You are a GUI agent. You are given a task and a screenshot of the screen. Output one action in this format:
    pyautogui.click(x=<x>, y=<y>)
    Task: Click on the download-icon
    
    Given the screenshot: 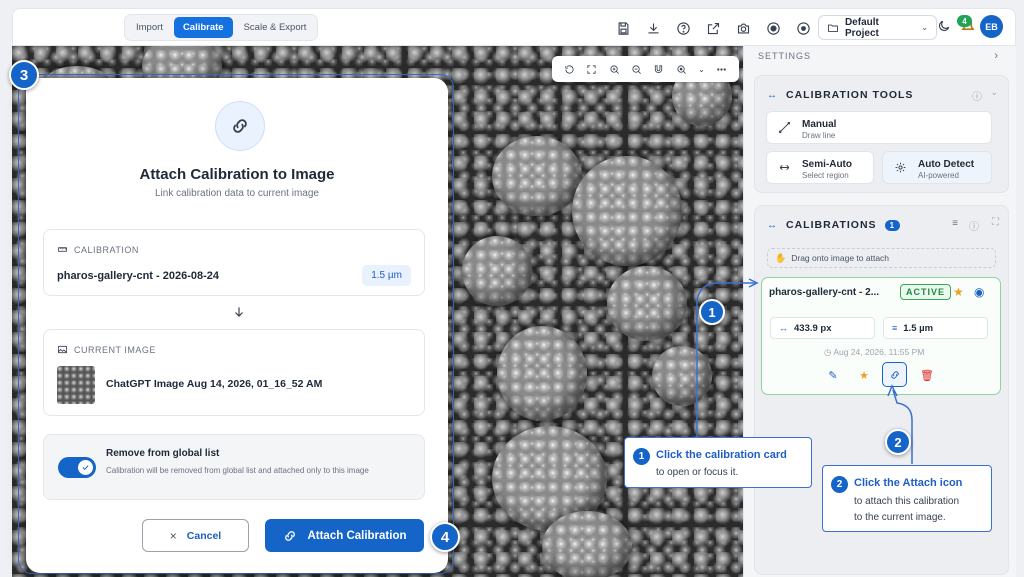 What is the action you would take?
    pyautogui.click(x=653, y=28)
    